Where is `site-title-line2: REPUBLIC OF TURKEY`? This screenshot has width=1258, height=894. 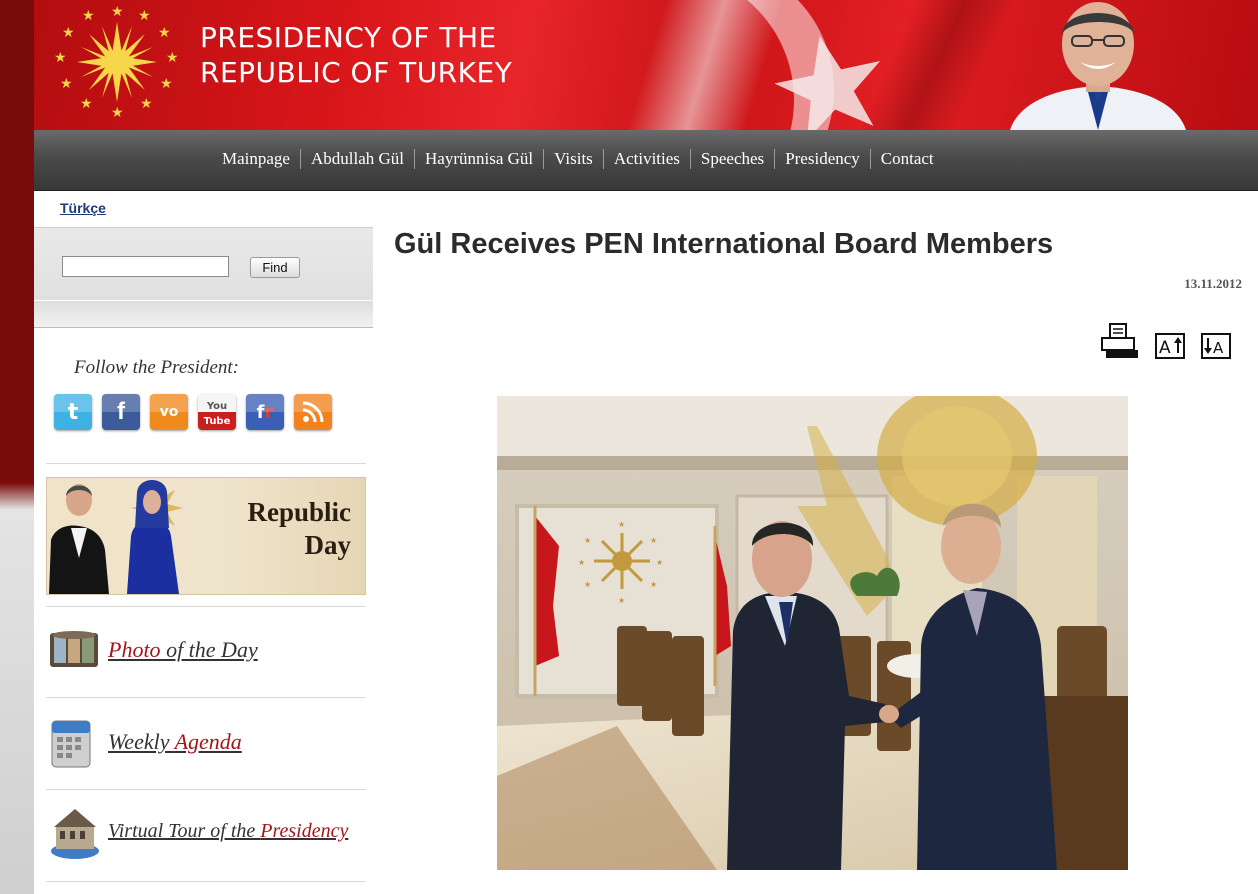 site-title-line2: REPUBLIC OF TURKEY is located at coordinates (356, 72).